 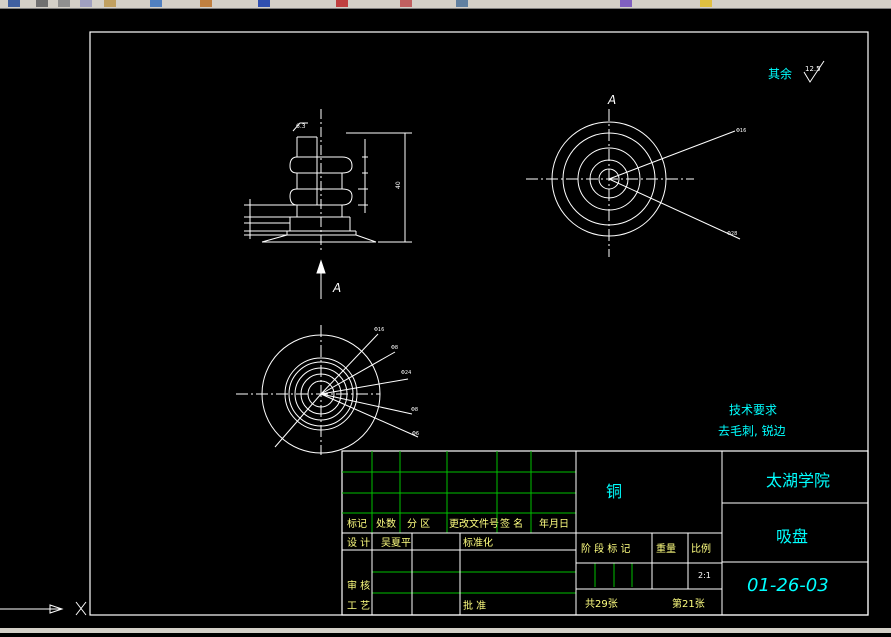 I want to click on save-icon, so click(x=14, y=3).